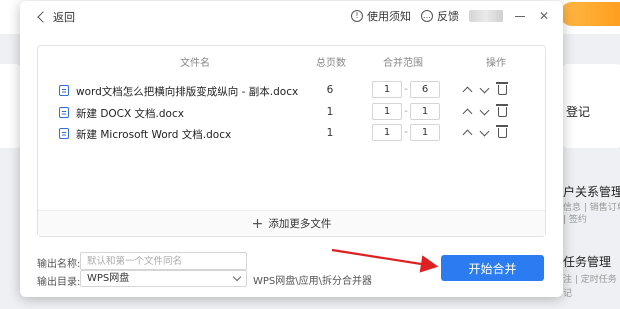 The width and height of the screenshot is (620, 309). I want to click on page-count: 6, so click(330, 90).